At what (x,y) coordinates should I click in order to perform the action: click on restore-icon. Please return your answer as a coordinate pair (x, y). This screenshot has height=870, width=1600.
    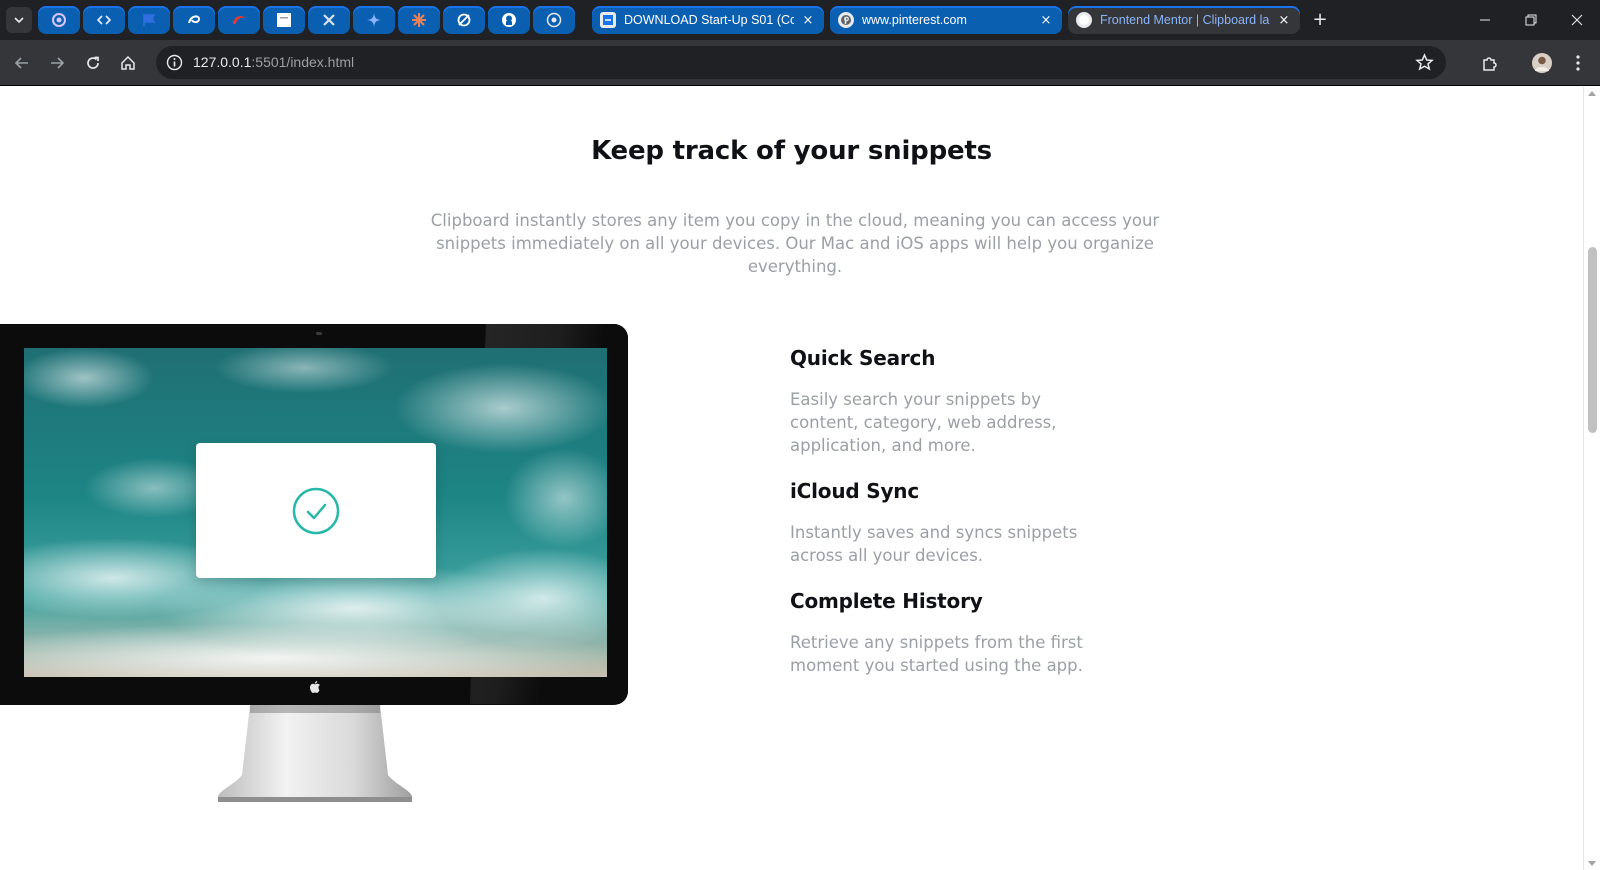
    Looking at the image, I should click on (1531, 20).